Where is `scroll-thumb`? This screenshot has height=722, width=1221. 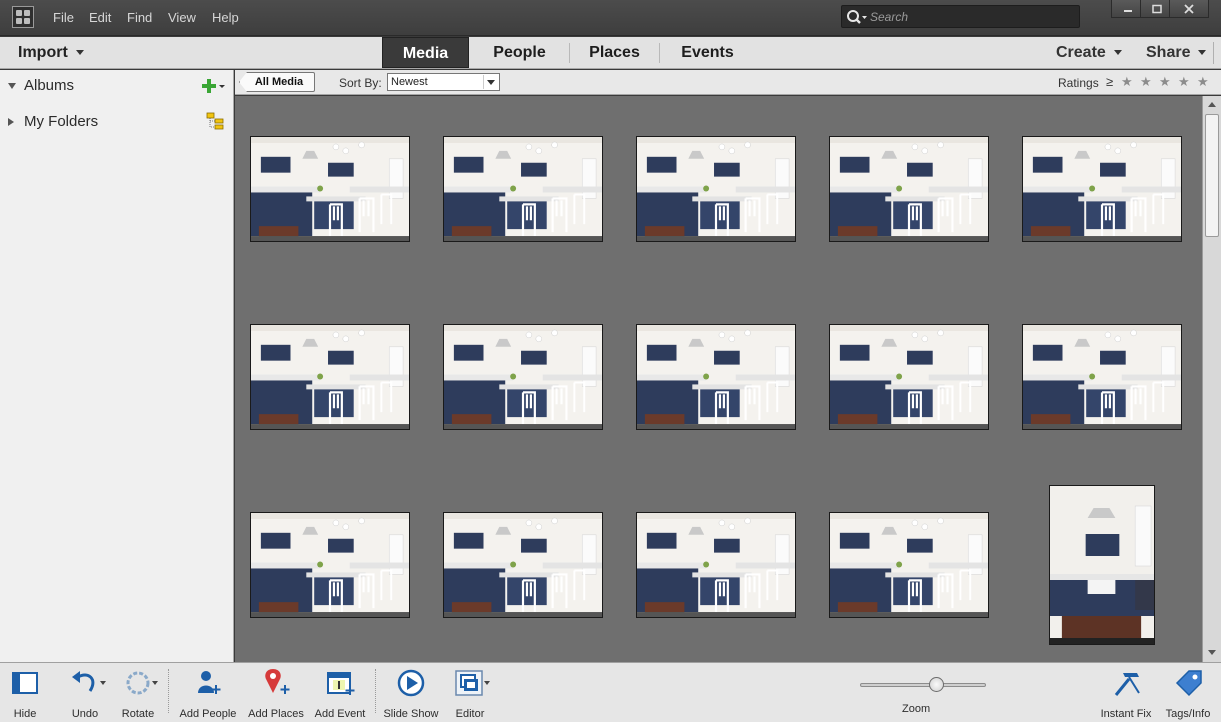 scroll-thumb is located at coordinates (1212, 175).